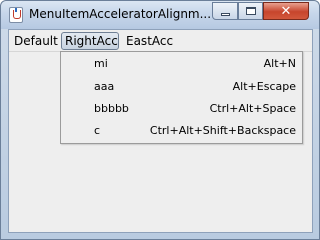 This screenshot has width=320, height=240. What do you see at coordinates (264, 86) in the screenshot?
I see `menu-item-accelerator: Alt+Escape` at bounding box center [264, 86].